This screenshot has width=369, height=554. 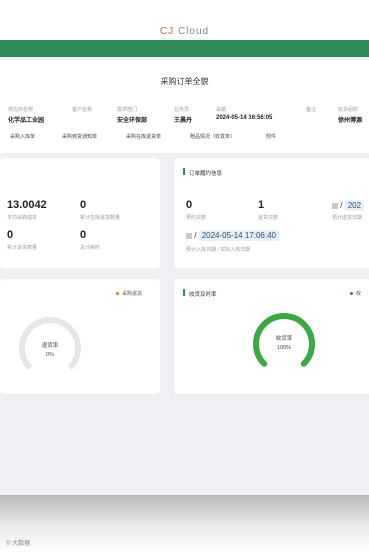 I want to click on total-hours-value: 0, so click(x=83, y=235).